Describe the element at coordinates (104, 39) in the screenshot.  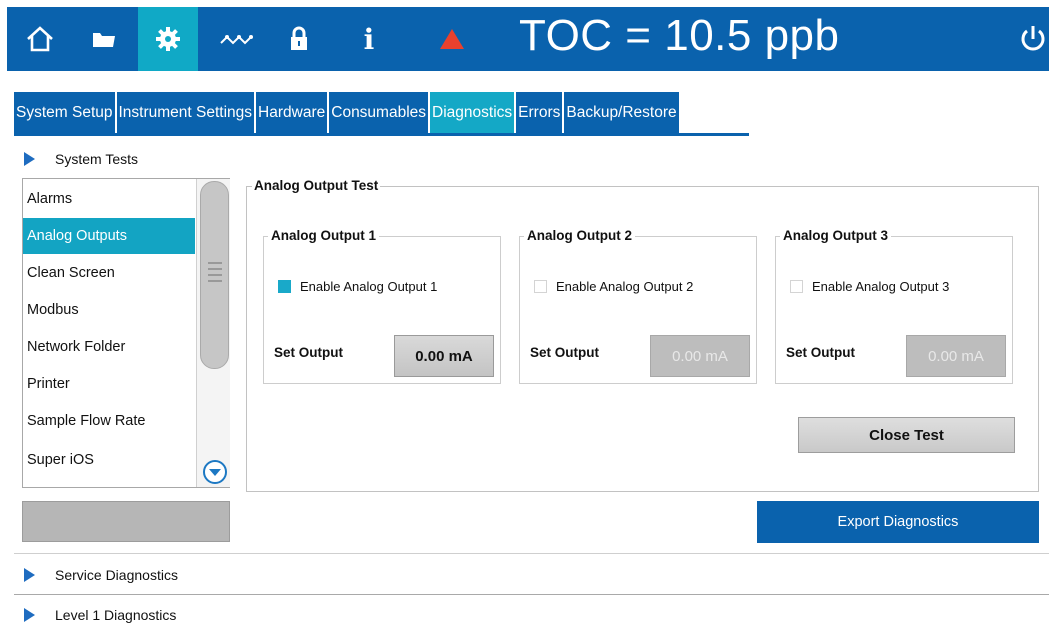
I see `folder-icon` at that location.